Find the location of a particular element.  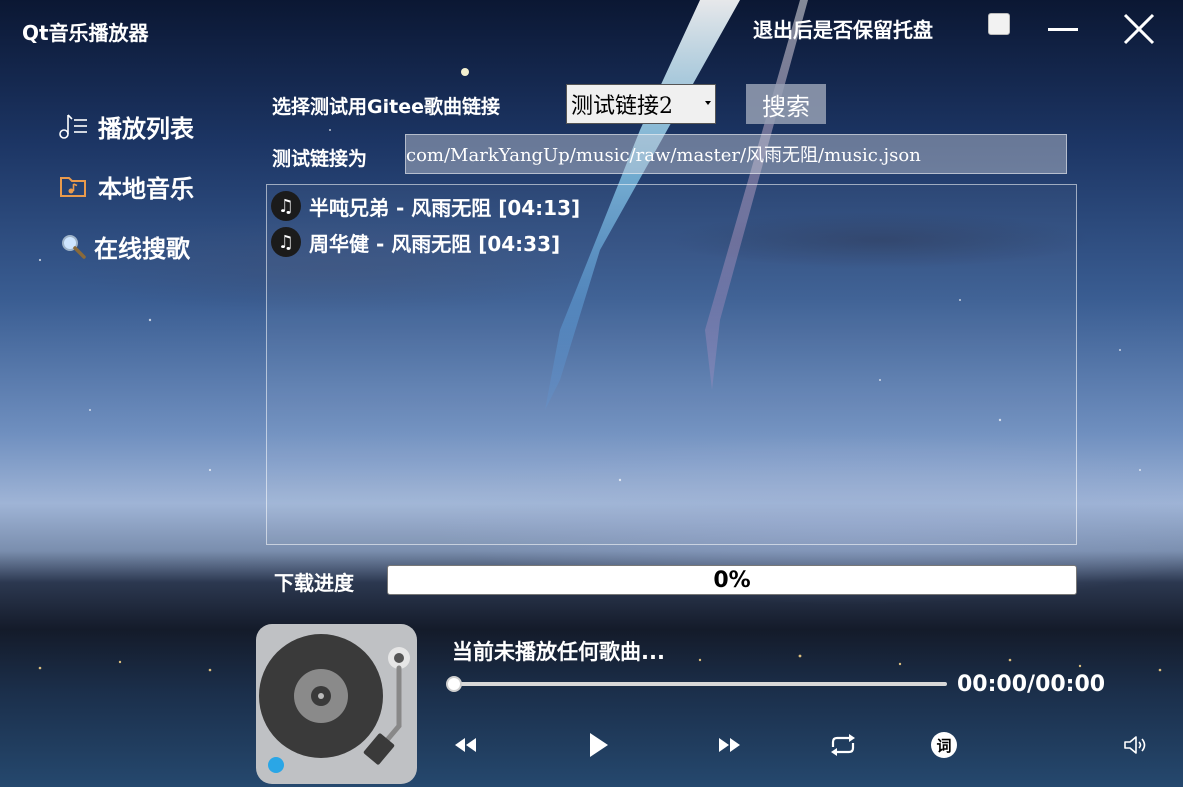

search-icon is located at coordinates (73, 246).